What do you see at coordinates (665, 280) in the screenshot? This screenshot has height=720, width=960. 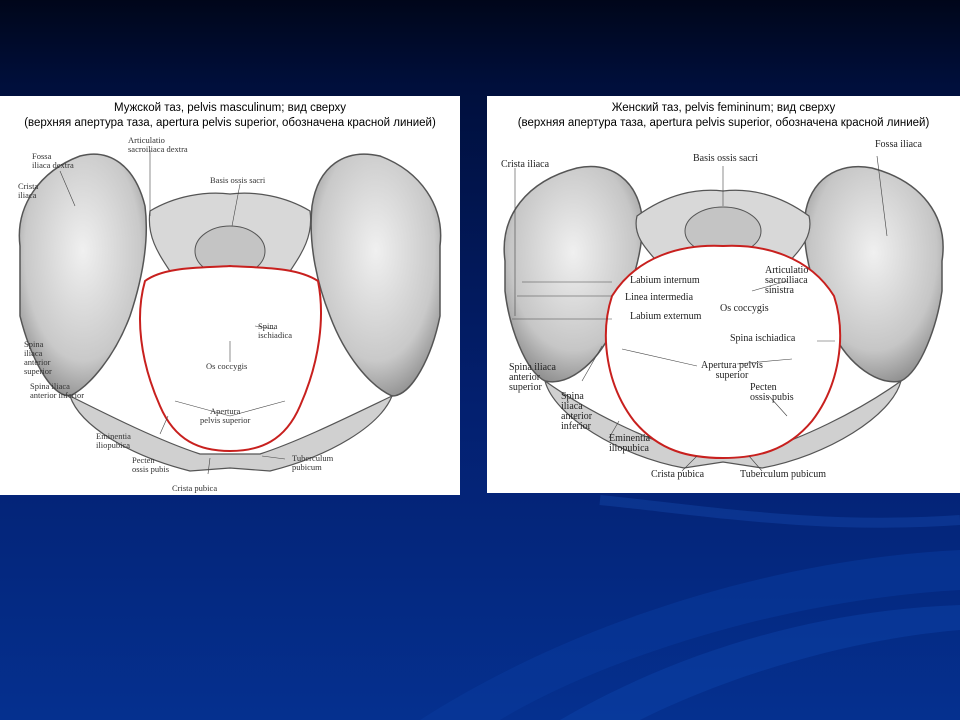 I see `label-labium-internum: Labium internum` at bounding box center [665, 280].